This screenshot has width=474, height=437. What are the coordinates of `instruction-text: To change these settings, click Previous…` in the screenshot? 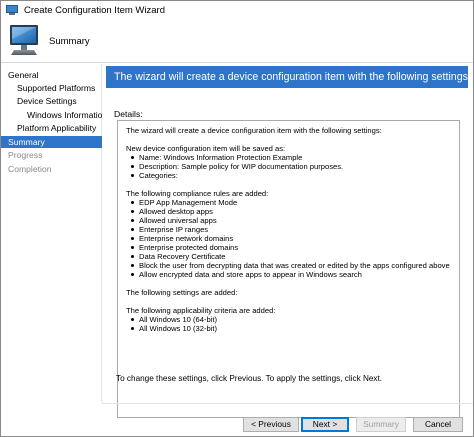 It's located at (249, 378).